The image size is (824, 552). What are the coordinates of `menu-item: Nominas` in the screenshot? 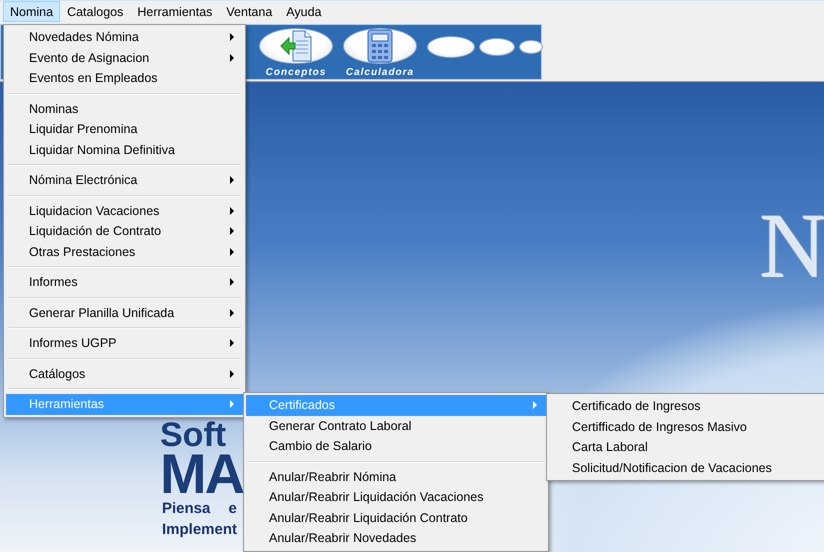 It's located at (124, 108).